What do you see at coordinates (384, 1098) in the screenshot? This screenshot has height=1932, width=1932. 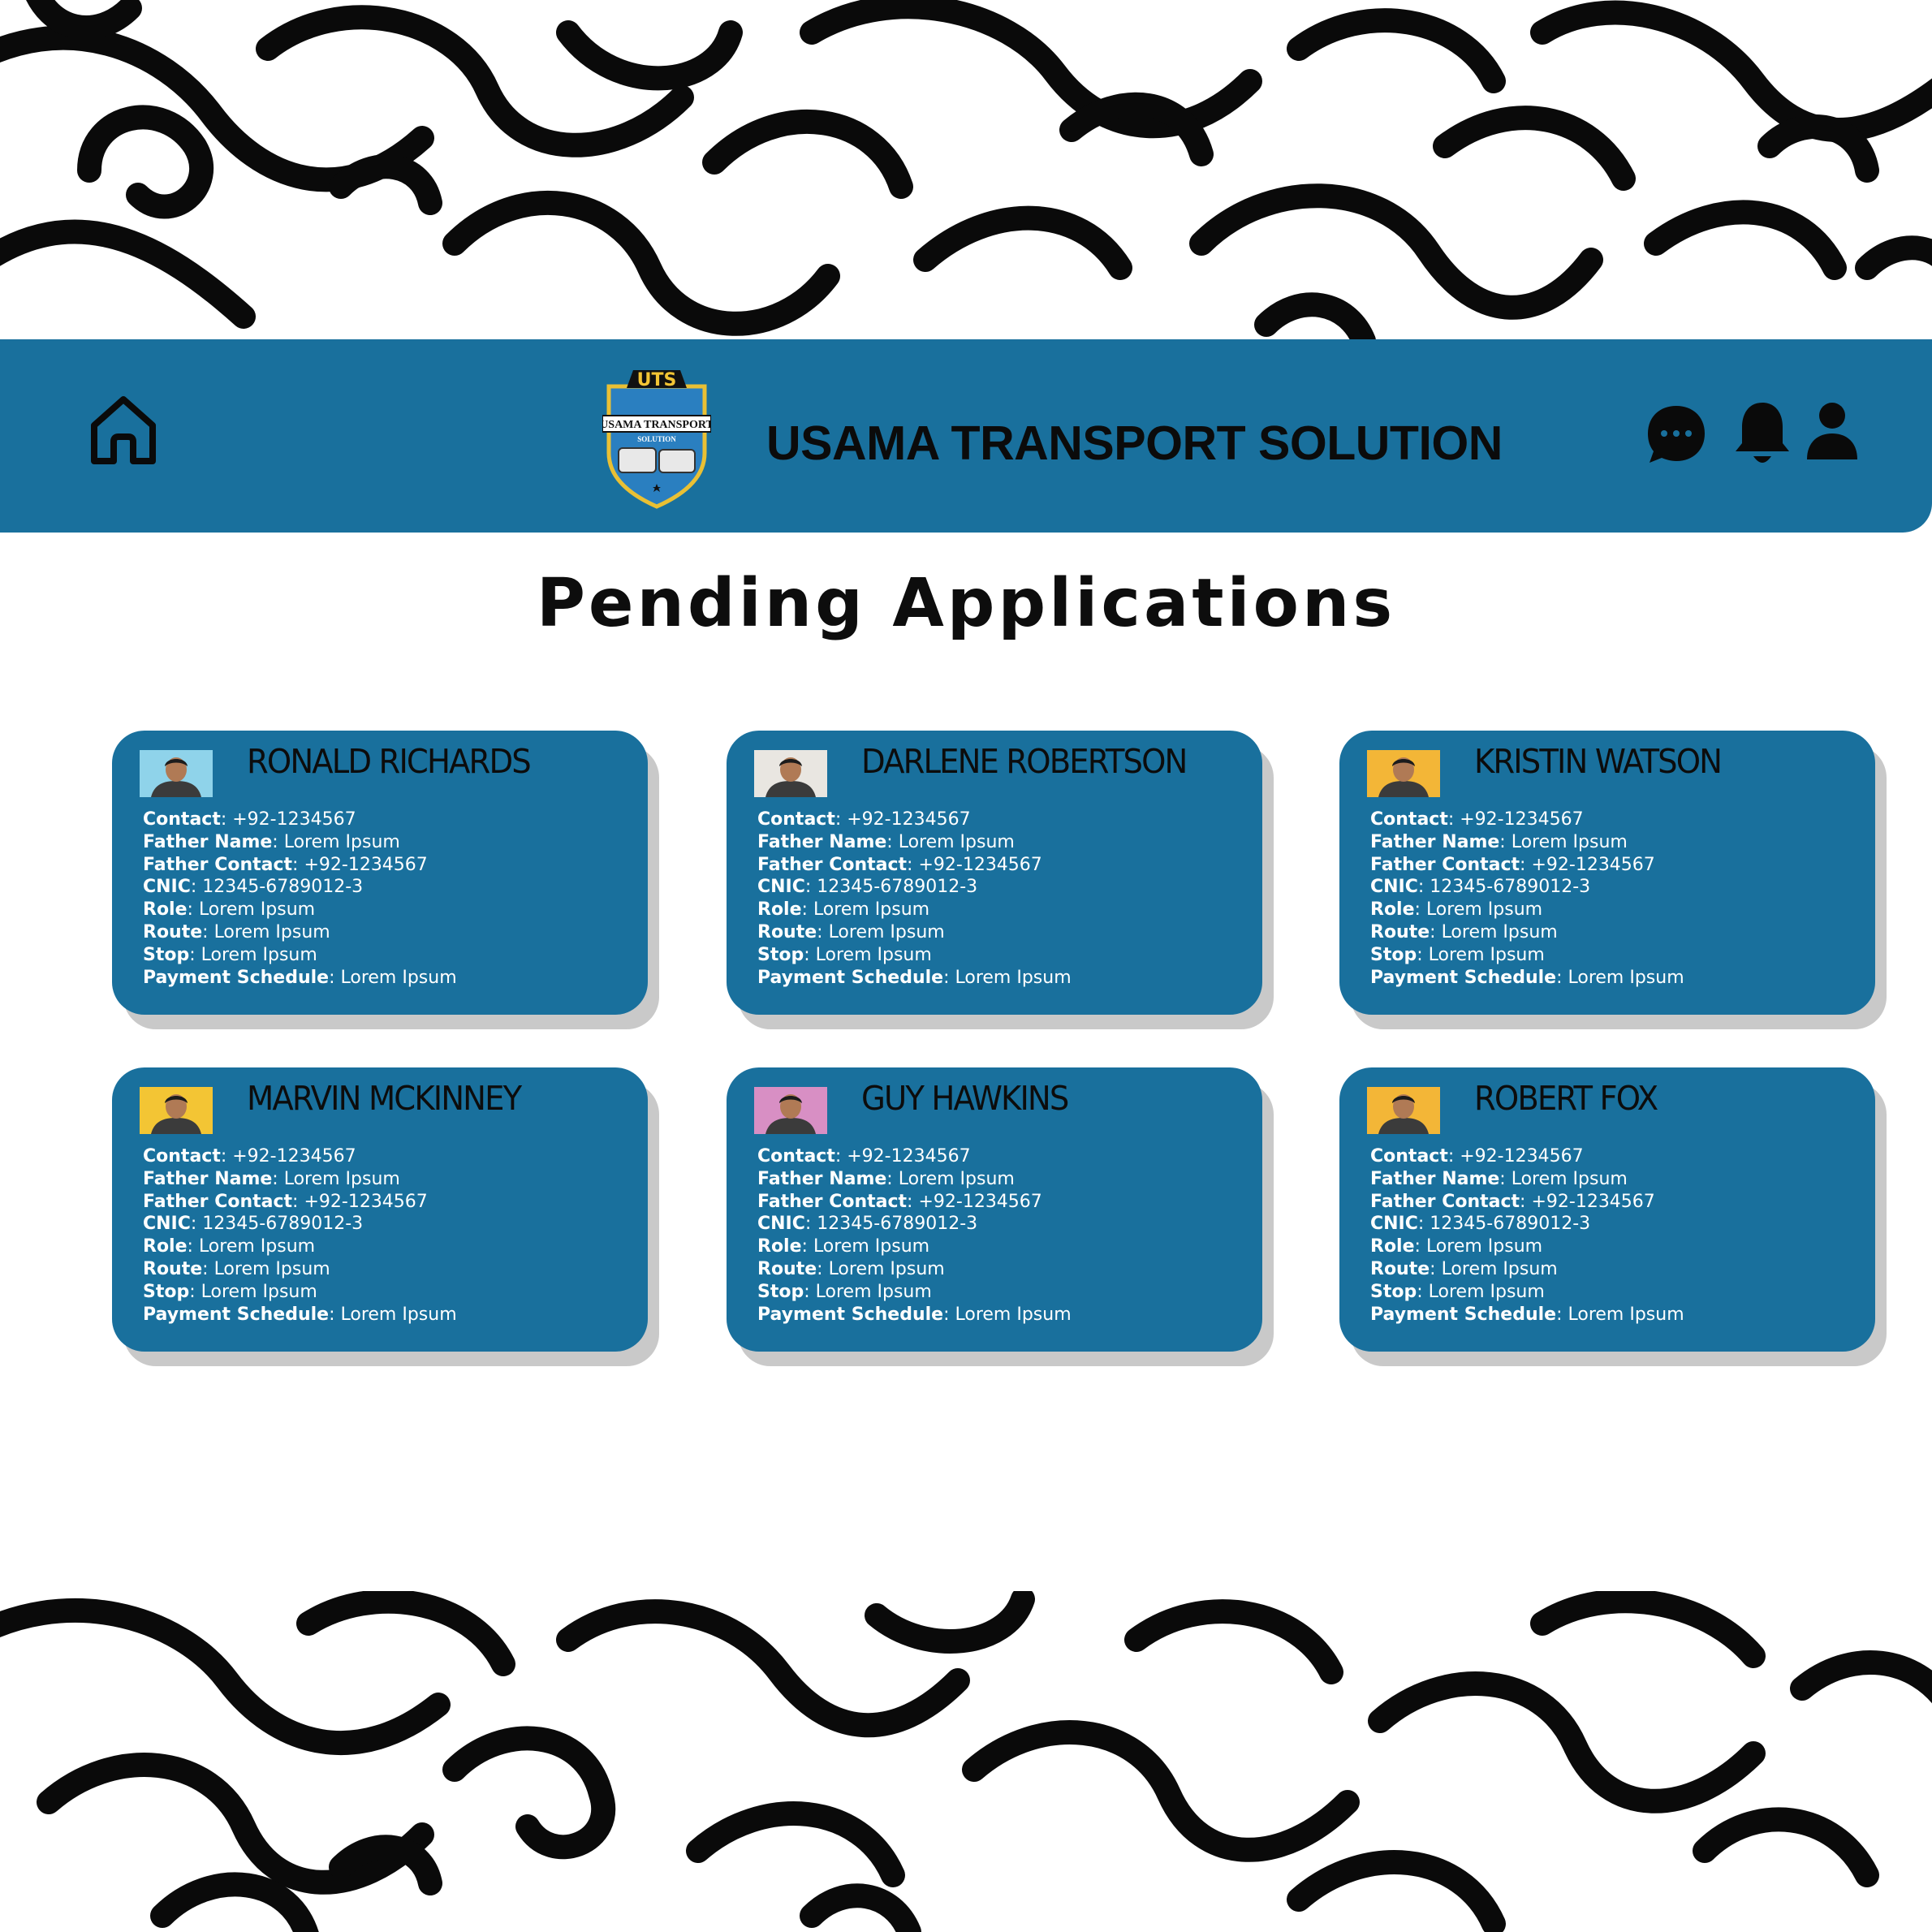 I see `applicant-name: MARVIN MCKINNEY` at bounding box center [384, 1098].